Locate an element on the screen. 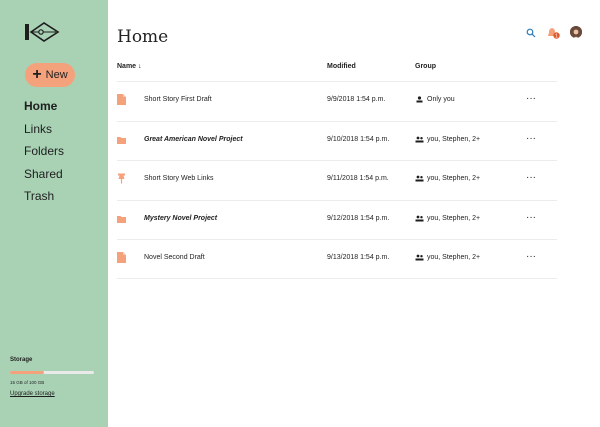  column-header-modified: Modified is located at coordinates (341, 66).